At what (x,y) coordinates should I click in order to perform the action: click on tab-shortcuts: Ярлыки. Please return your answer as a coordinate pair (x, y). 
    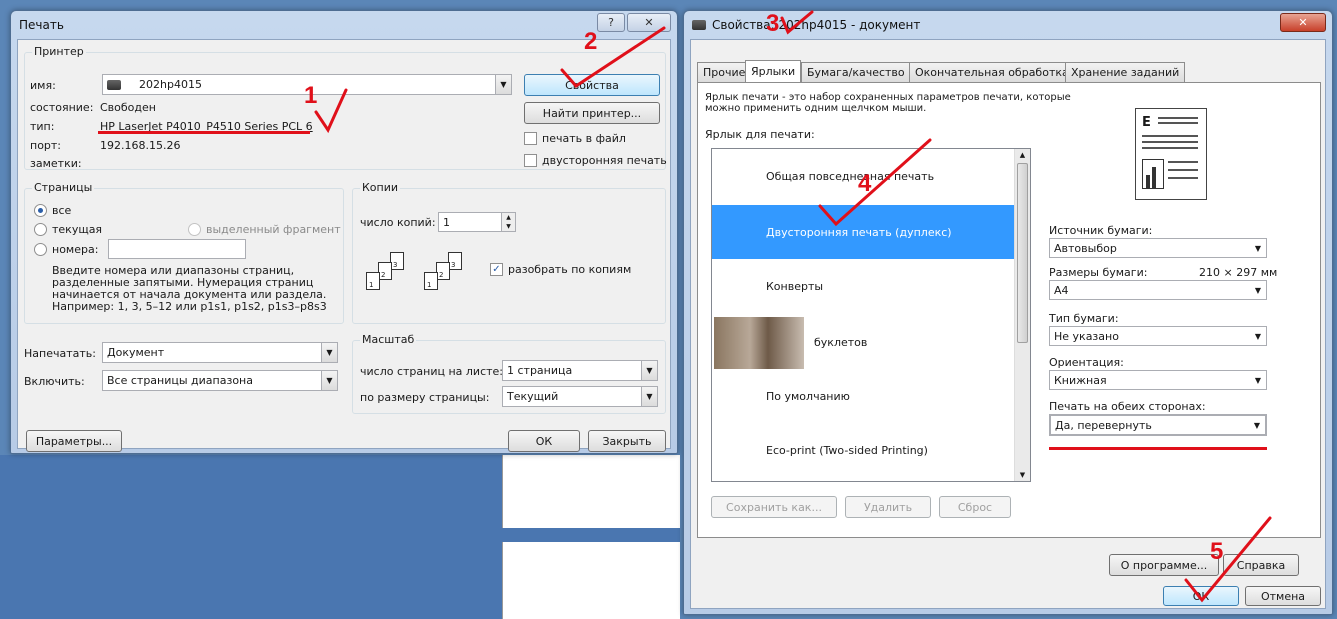
    Looking at the image, I should click on (773, 71).